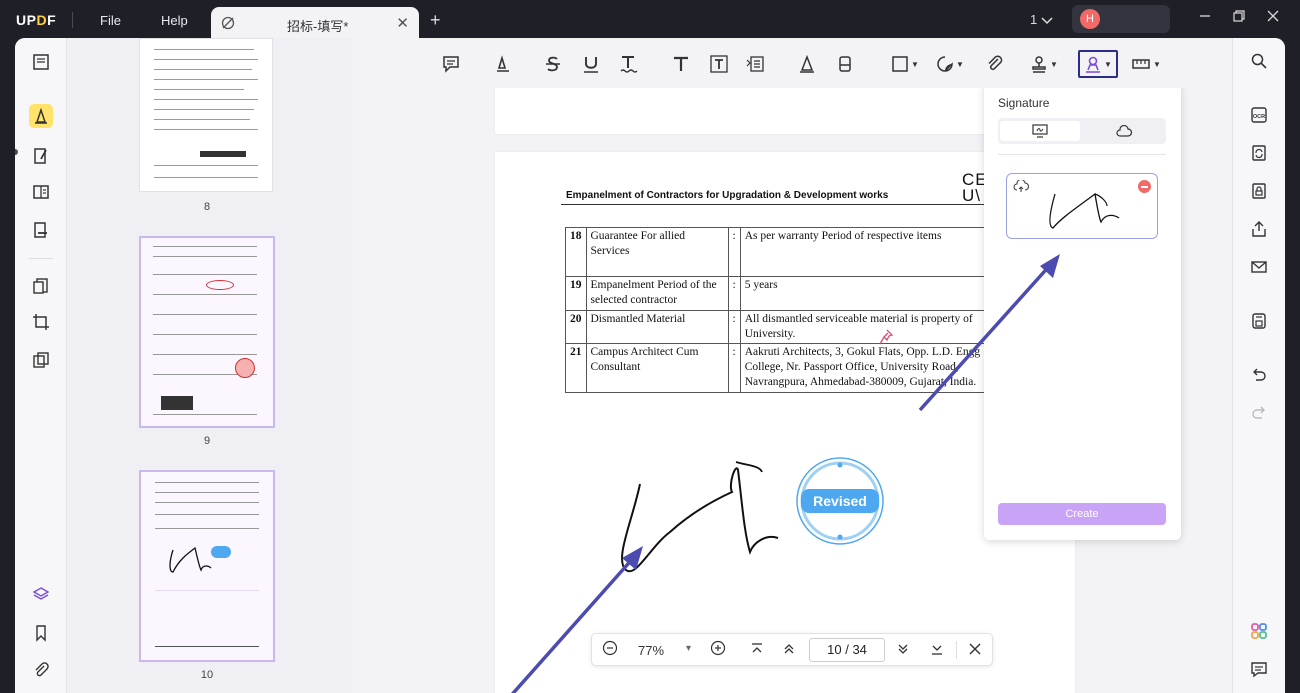 The image size is (1300, 693). Describe the element at coordinates (1259, 229) in the screenshot. I see `share-icon` at that location.